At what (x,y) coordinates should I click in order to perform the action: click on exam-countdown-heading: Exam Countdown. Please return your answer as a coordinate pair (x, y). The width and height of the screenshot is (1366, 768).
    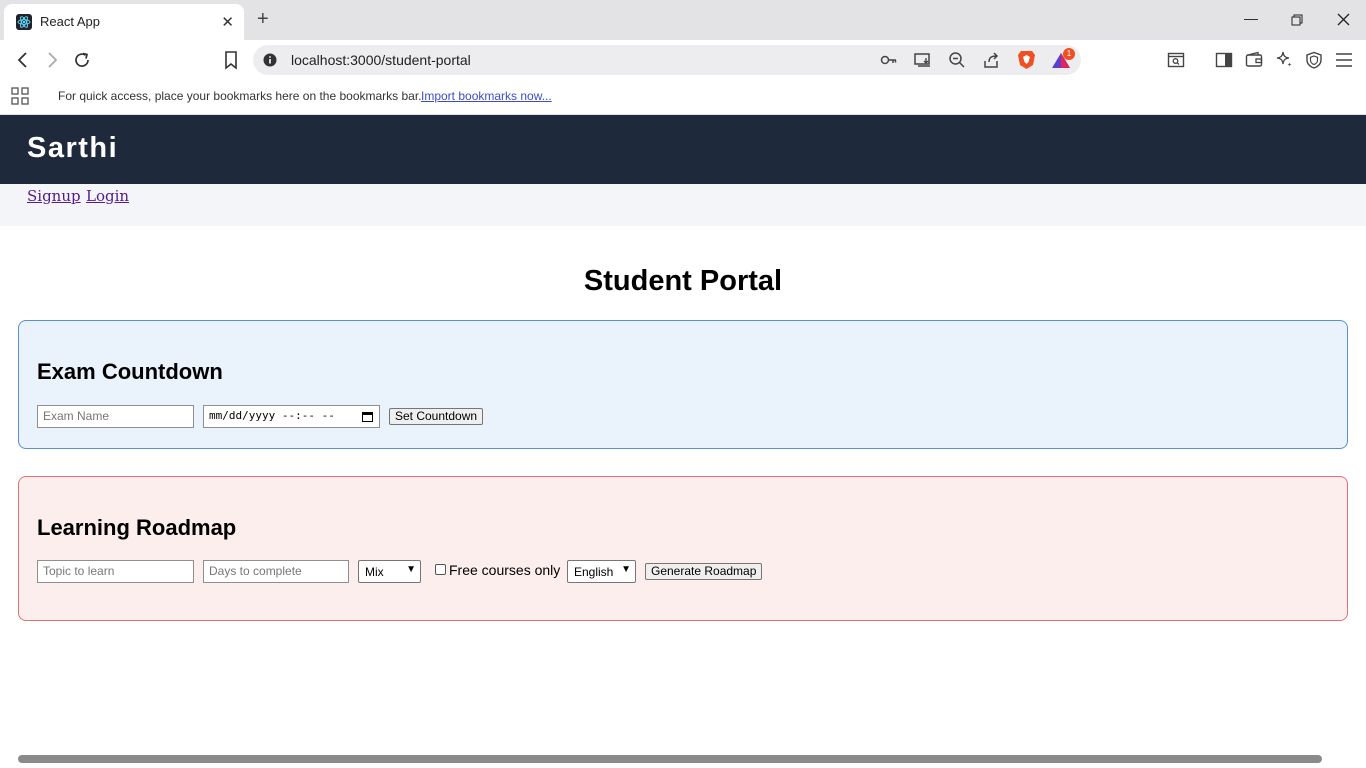
    Looking at the image, I should click on (130, 371).